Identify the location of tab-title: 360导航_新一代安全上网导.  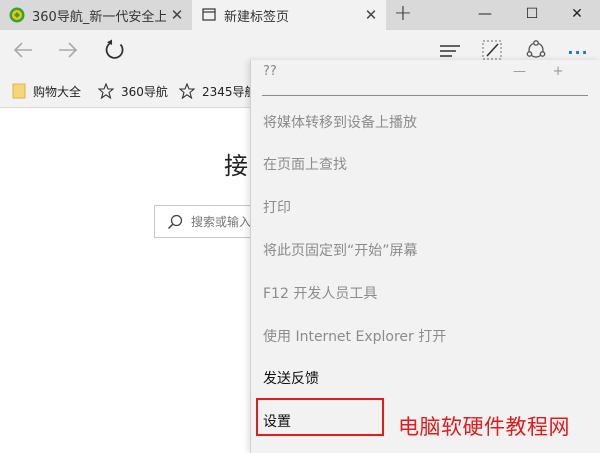
(99, 17).